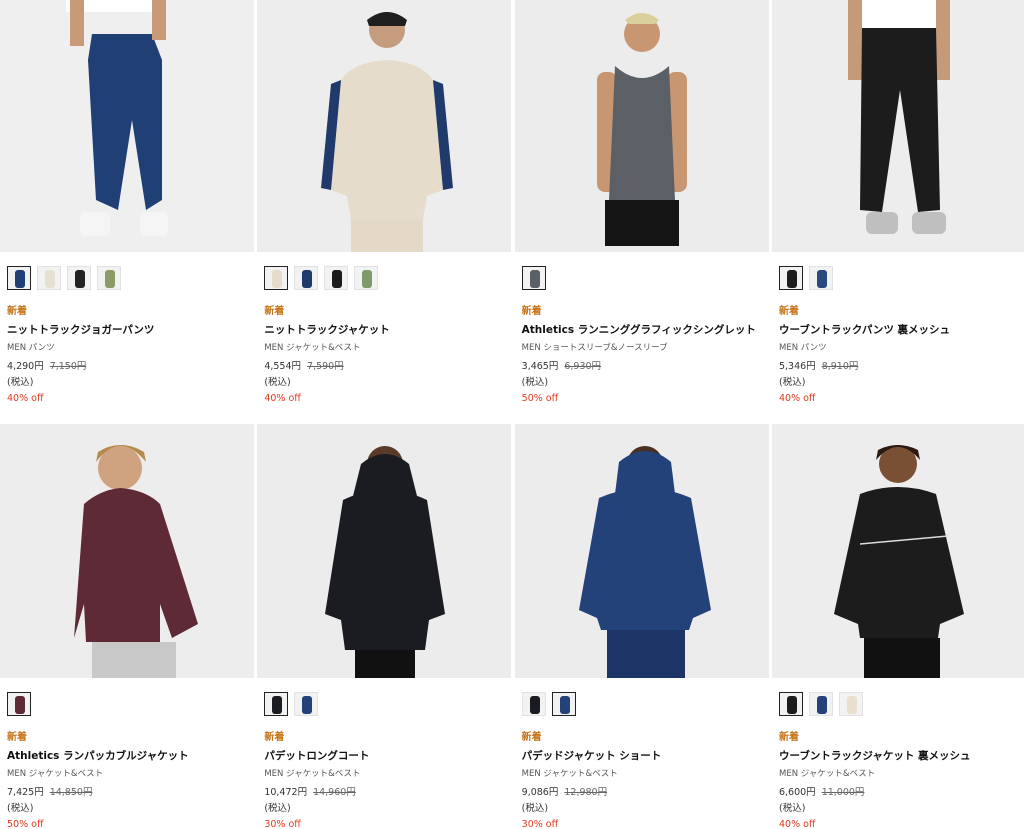  What do you see at coordinates (899, 791) in the screenshot?
I see `price-line: 6,600円 11,000円` at bounding box center [899, 791].